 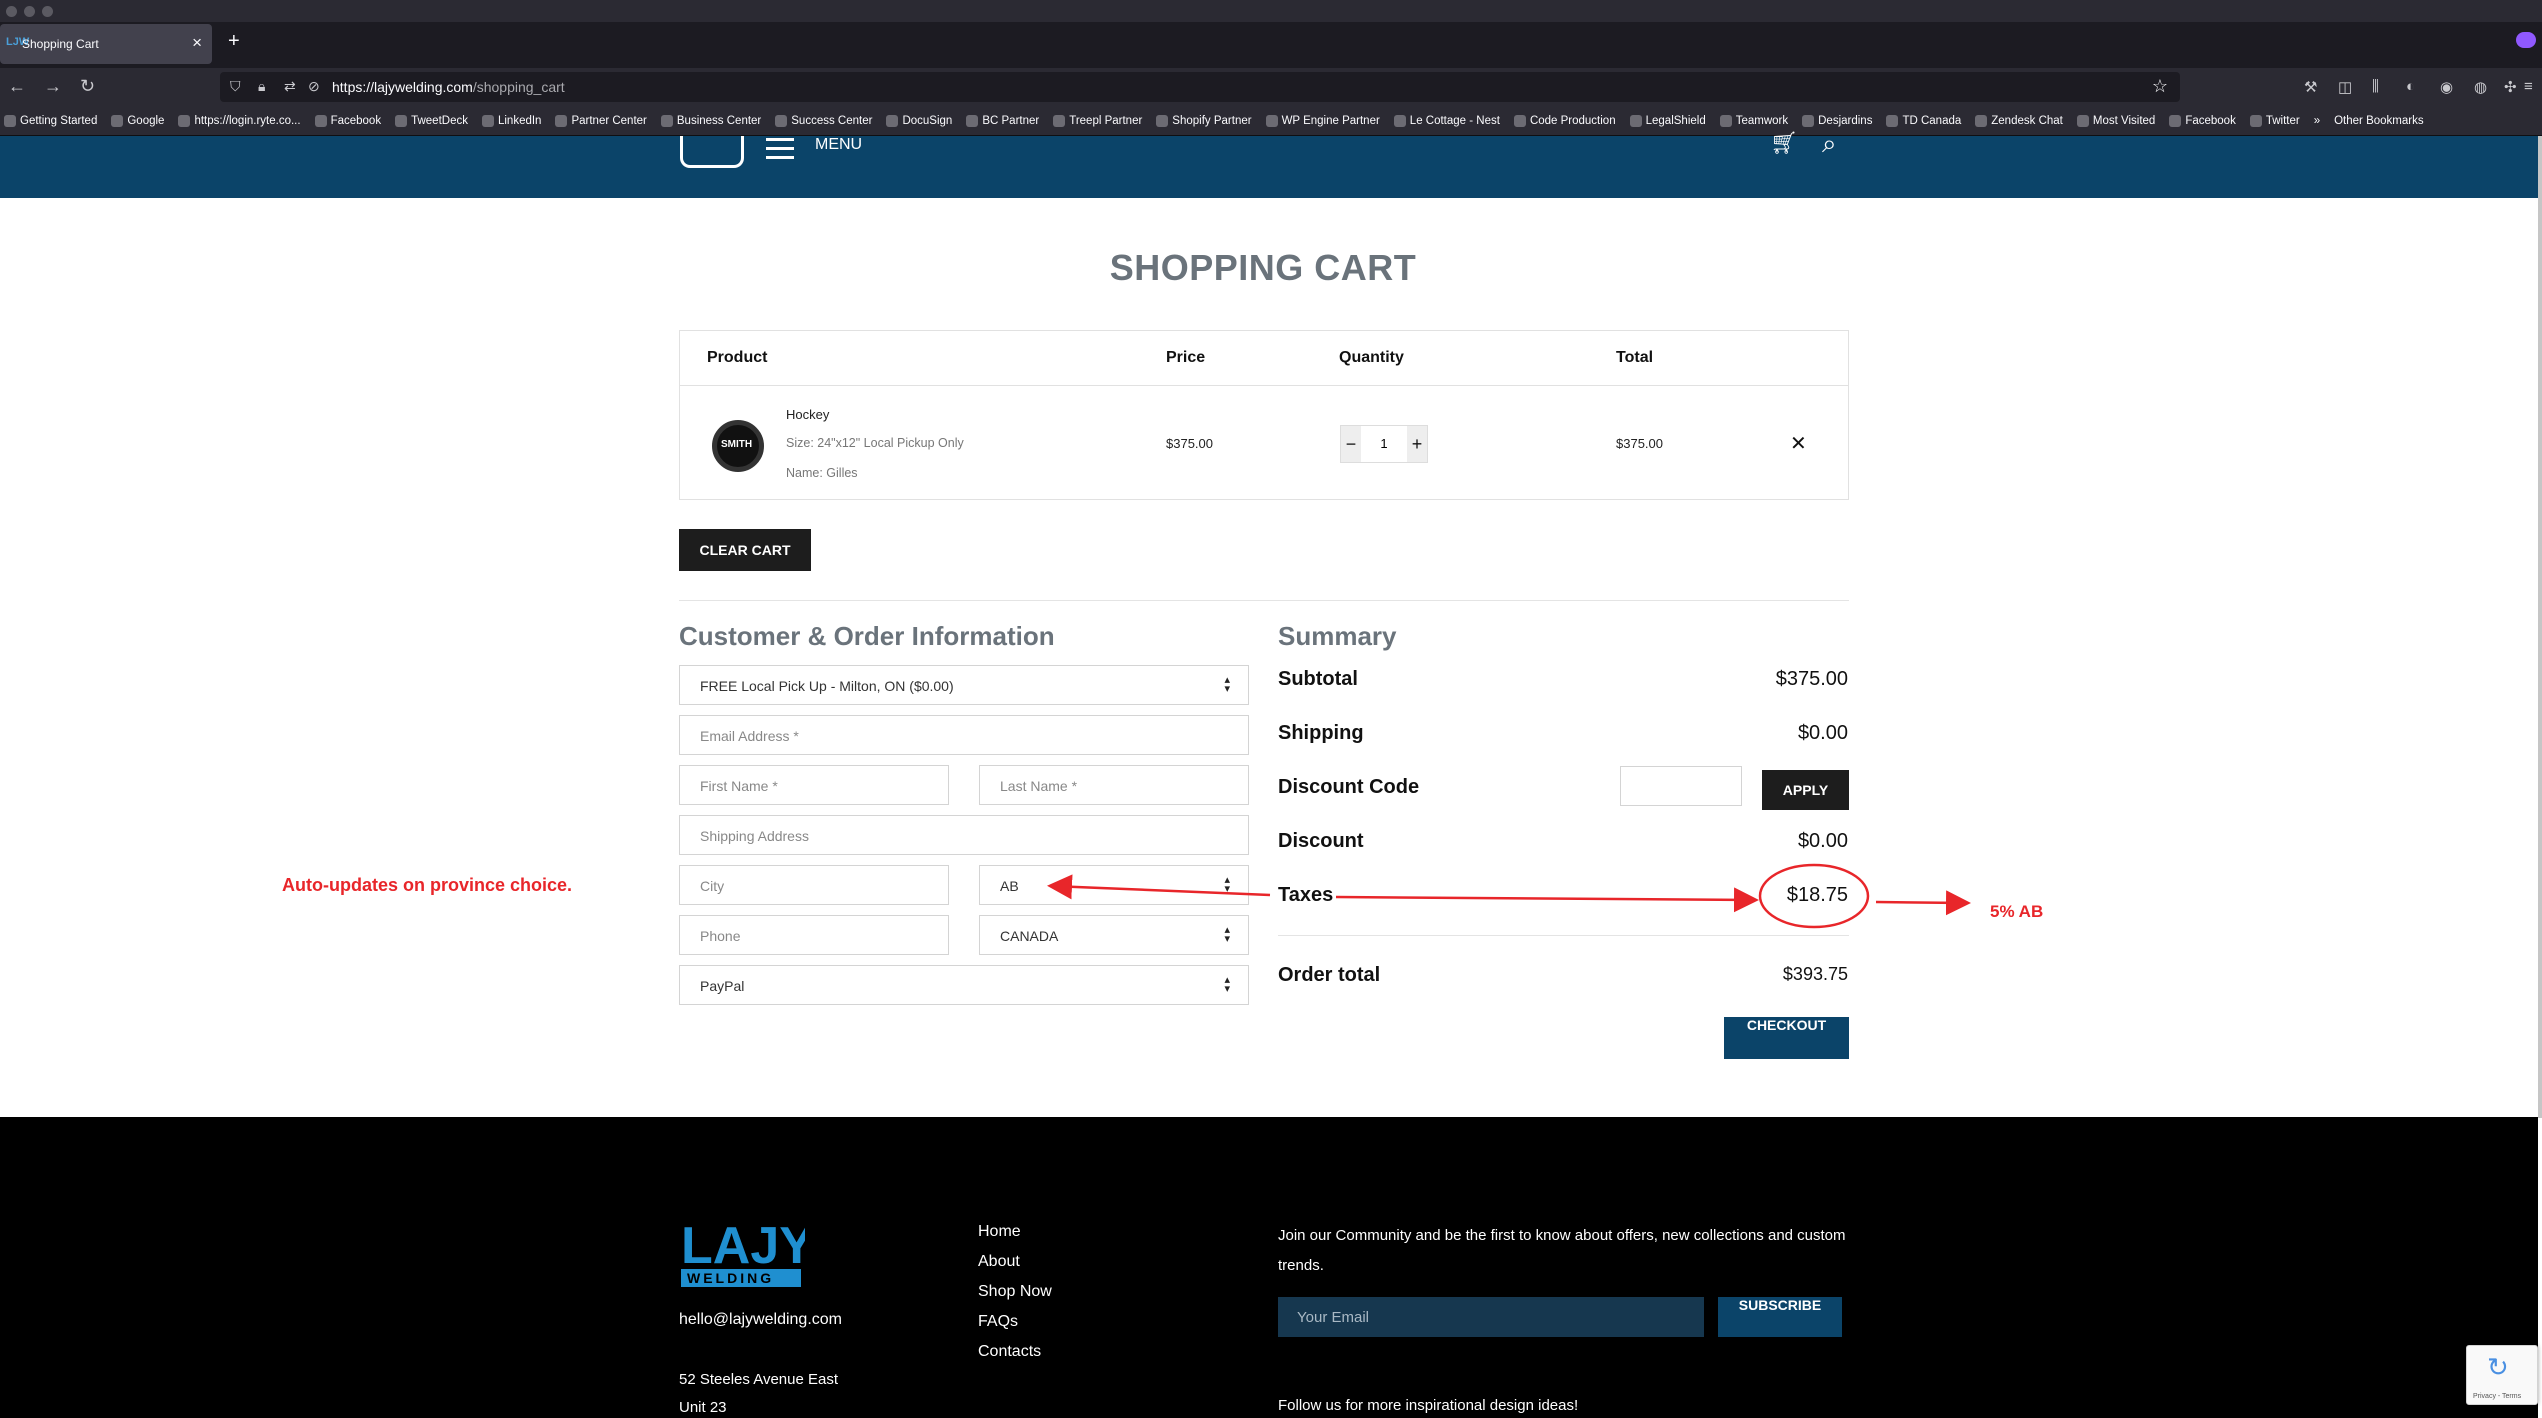 What do you see at coordinates (730, 1278) in the screenshot?
I see `logo-subtitle: WELDING` at bounding box center [730, 1278].